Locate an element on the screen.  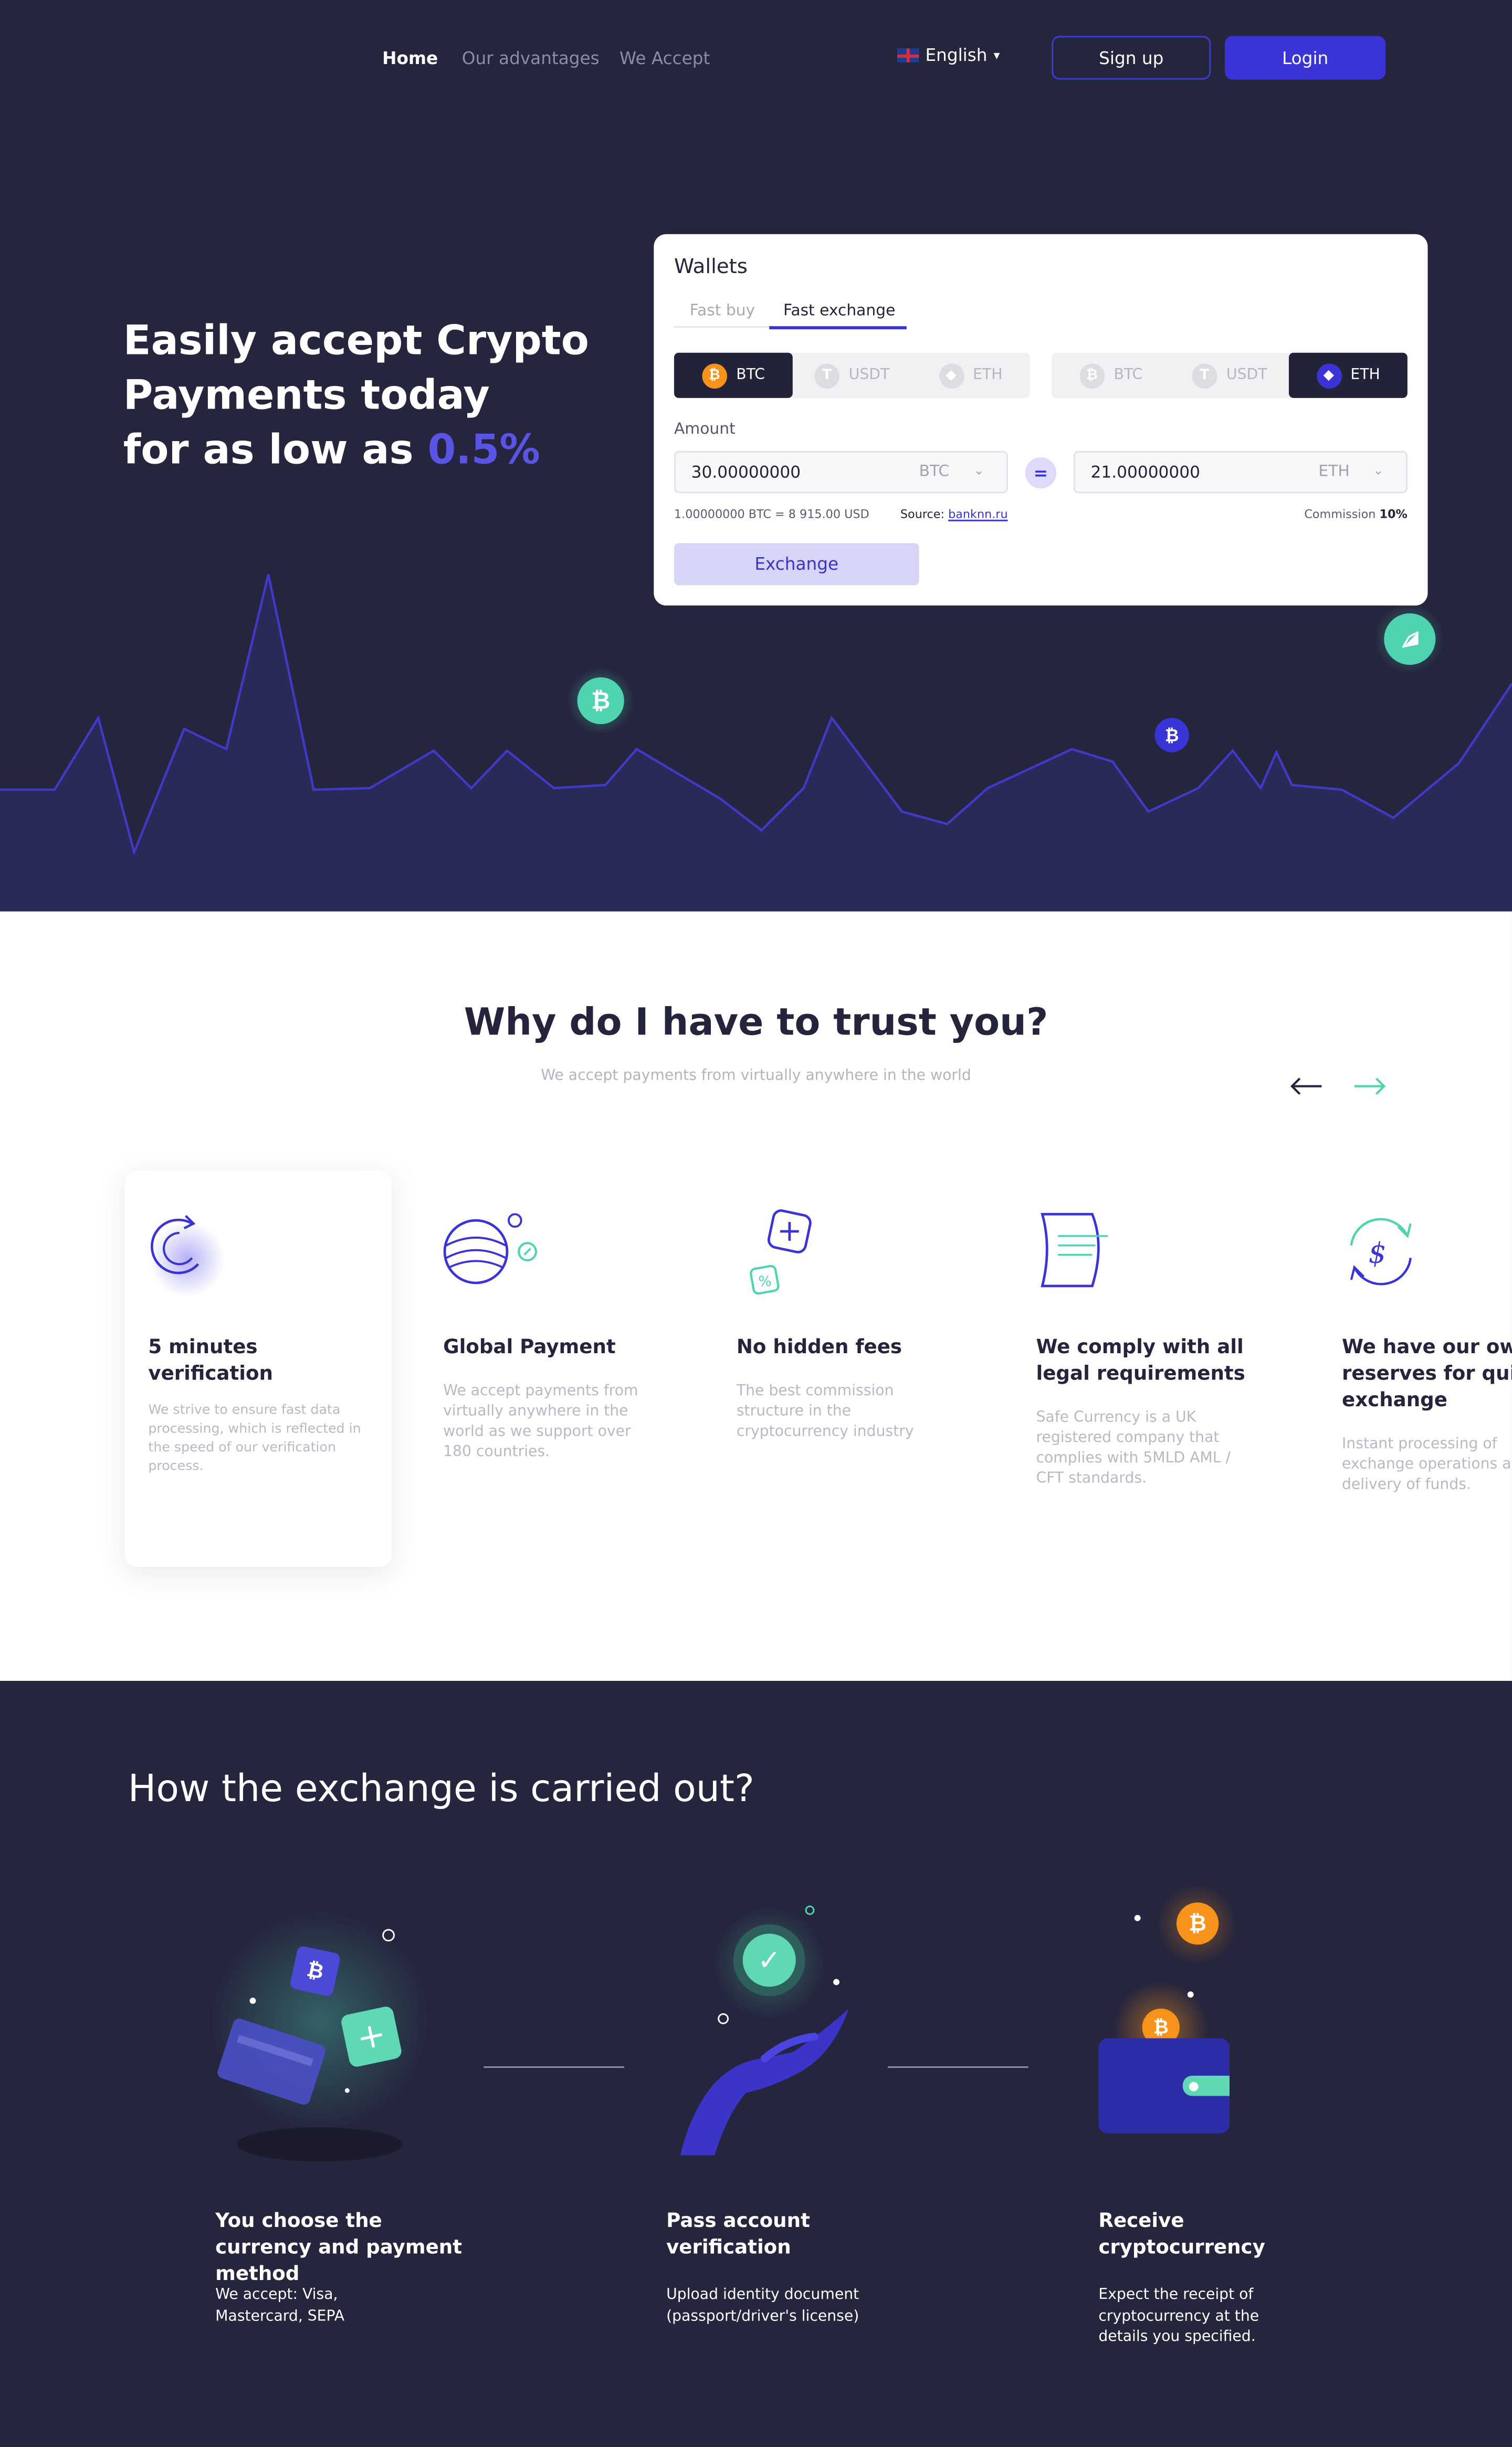
coin-label: ETH is located at coordinates (988, 375).